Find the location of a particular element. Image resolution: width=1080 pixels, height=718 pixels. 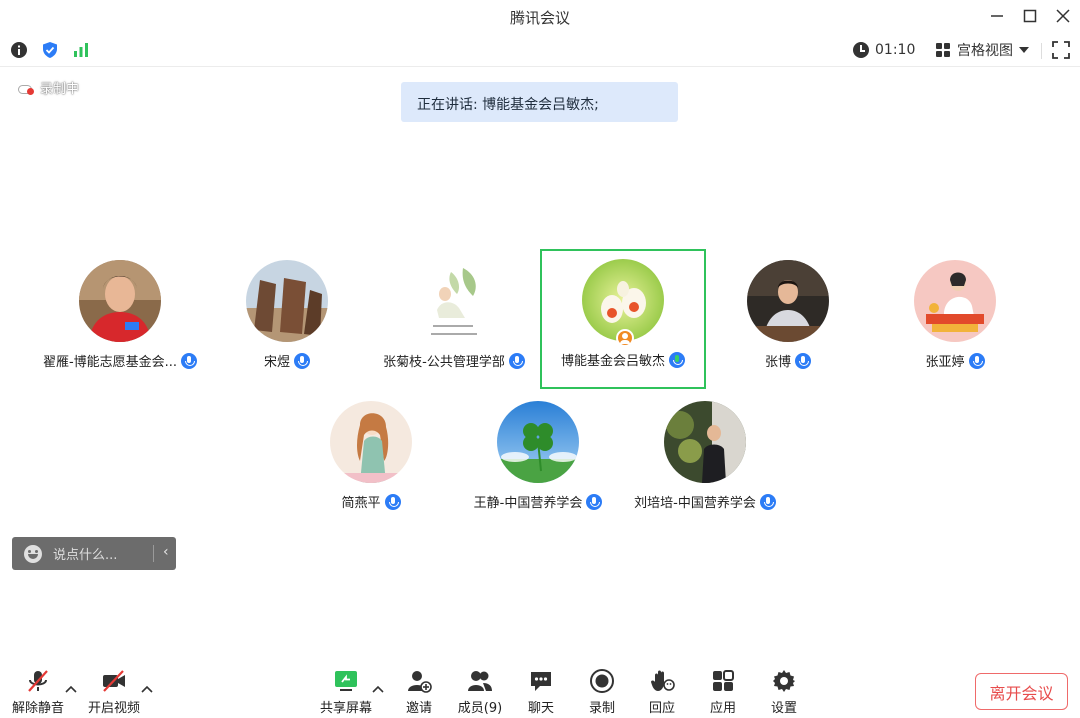

participant-name-row: 王静-中国营养学会 is located at coordinates (538, 501).